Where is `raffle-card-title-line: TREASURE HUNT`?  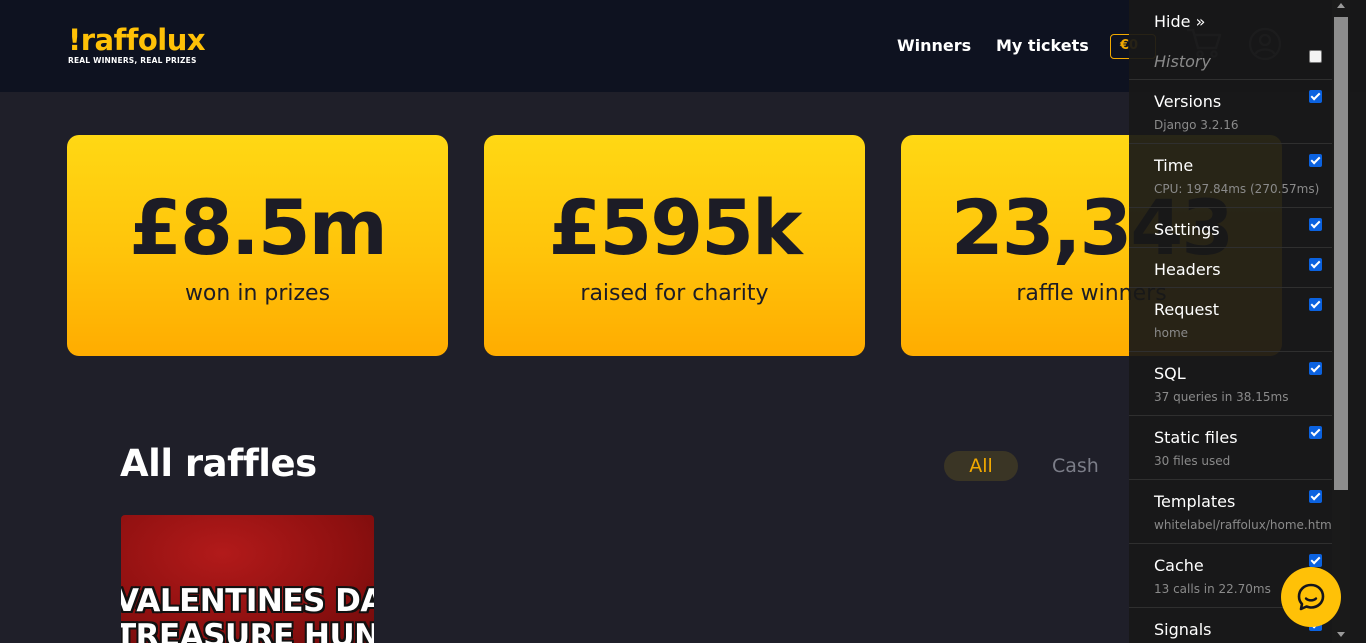
raffle-card-title-line: TREASURE HUNT is located at coordinates (247, 630).